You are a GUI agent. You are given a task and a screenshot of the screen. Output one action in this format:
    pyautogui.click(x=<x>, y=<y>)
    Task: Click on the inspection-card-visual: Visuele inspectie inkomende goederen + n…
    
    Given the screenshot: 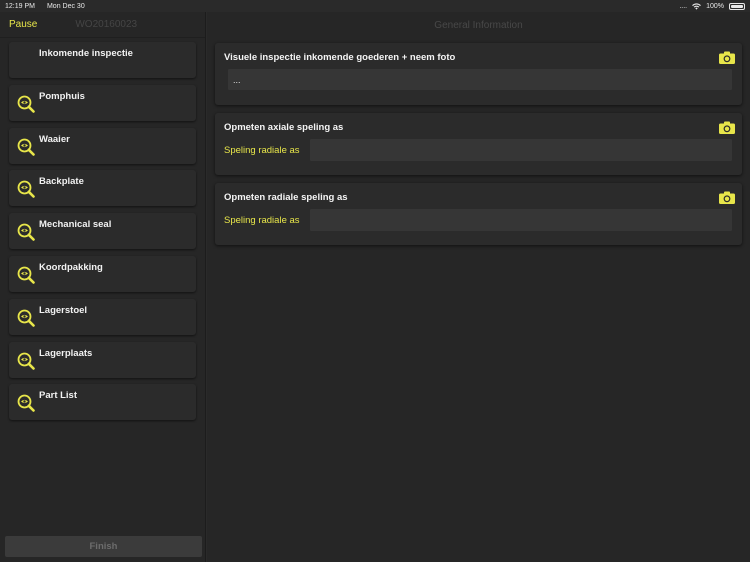 What is the action you would take?
    pyautogui.click(x=478, y=74)
    